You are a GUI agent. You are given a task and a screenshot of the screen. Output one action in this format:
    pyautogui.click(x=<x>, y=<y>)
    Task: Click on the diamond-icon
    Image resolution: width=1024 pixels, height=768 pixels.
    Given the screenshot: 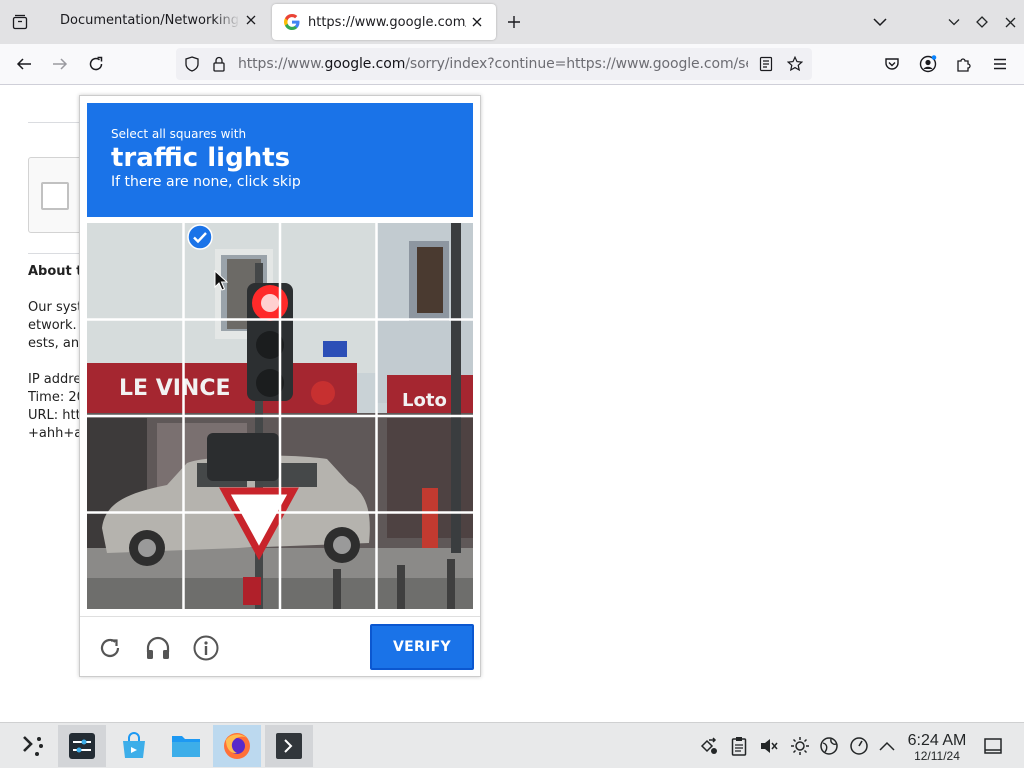 What is the action you would take?
    pyautogui.click(x=982, y=22)
    